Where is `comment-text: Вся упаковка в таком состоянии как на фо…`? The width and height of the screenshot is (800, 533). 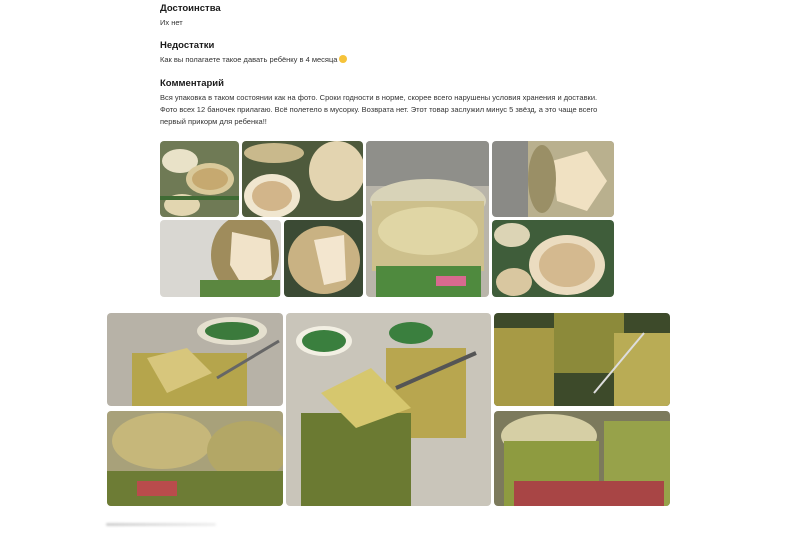
comment-text: Вся упаковка в таком состоянии как на фо… is located at coordinates (379, 109).